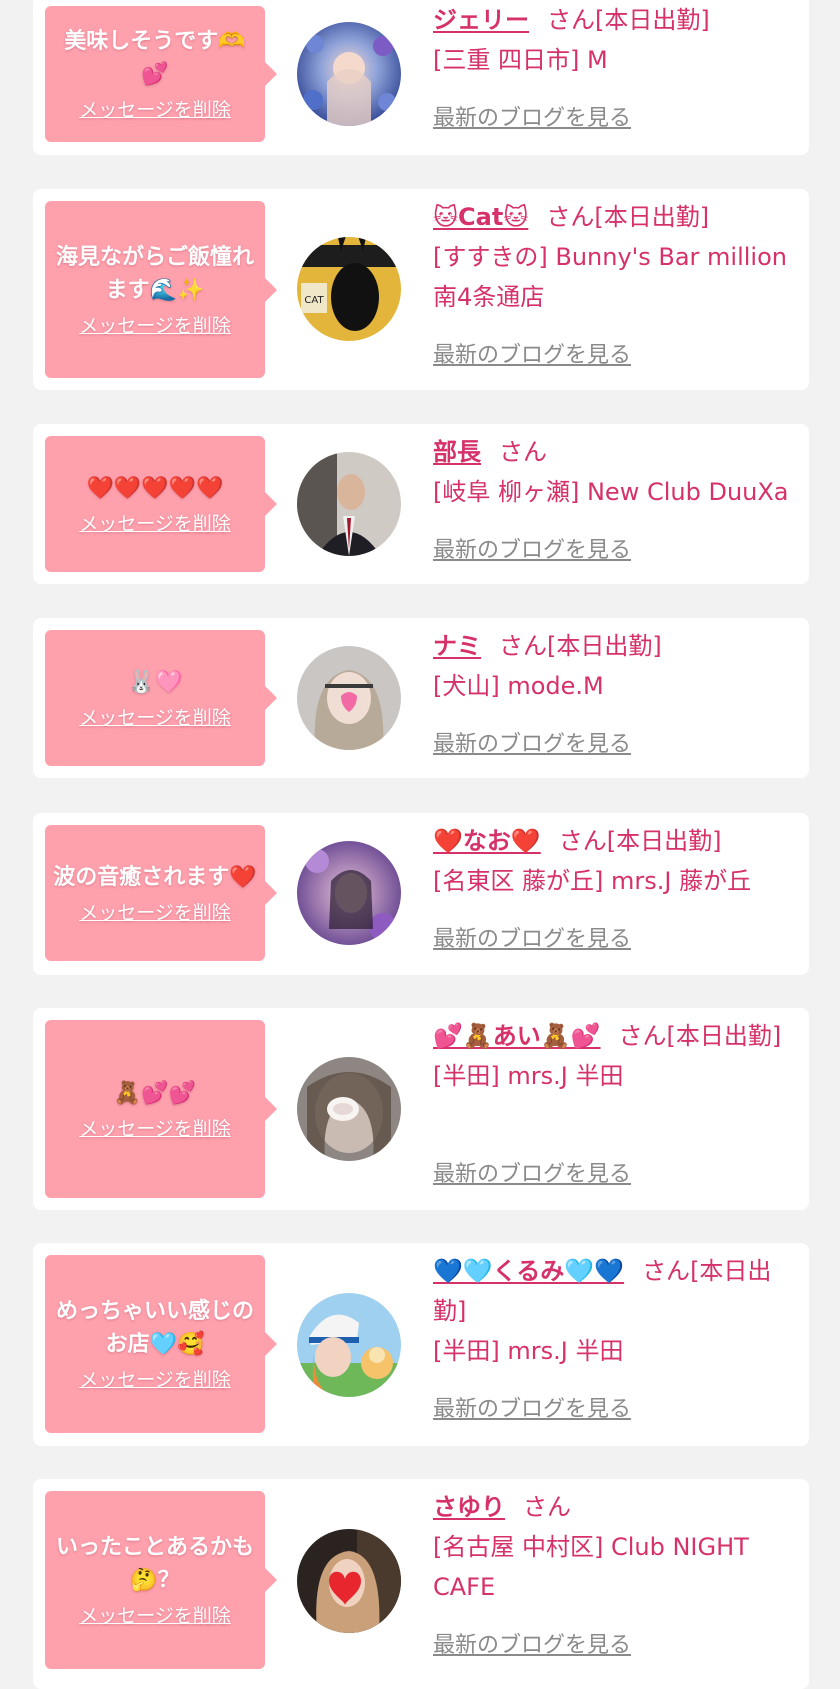 Image resolution: width=840 pixels, height=1689 pixels. I want to click on entry-info: 💙🩵くるみ🩵💙 さん[本日出勤] [半田] mrs.J 半田 最新のブログを見る, so click(615, 1346).